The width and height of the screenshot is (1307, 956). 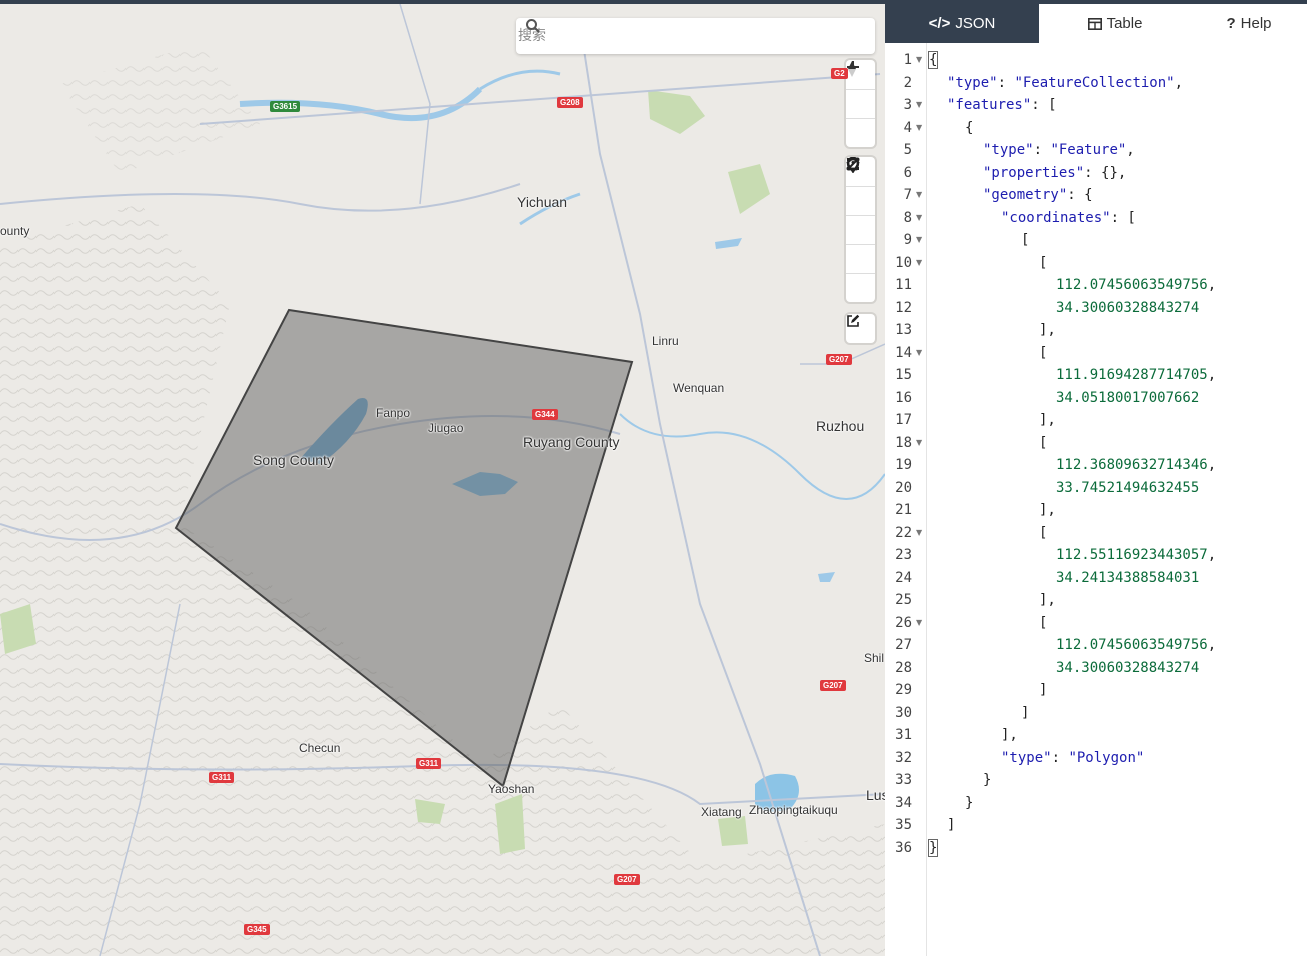 I want to click on zoom-controls, so click(x=860, y=103).